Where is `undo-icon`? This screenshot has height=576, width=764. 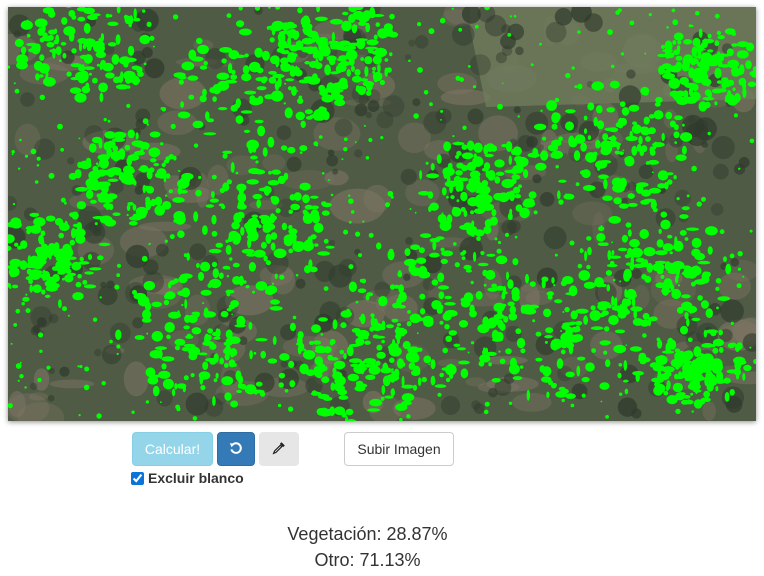 undo-icon is located at coordinates (236, 449).